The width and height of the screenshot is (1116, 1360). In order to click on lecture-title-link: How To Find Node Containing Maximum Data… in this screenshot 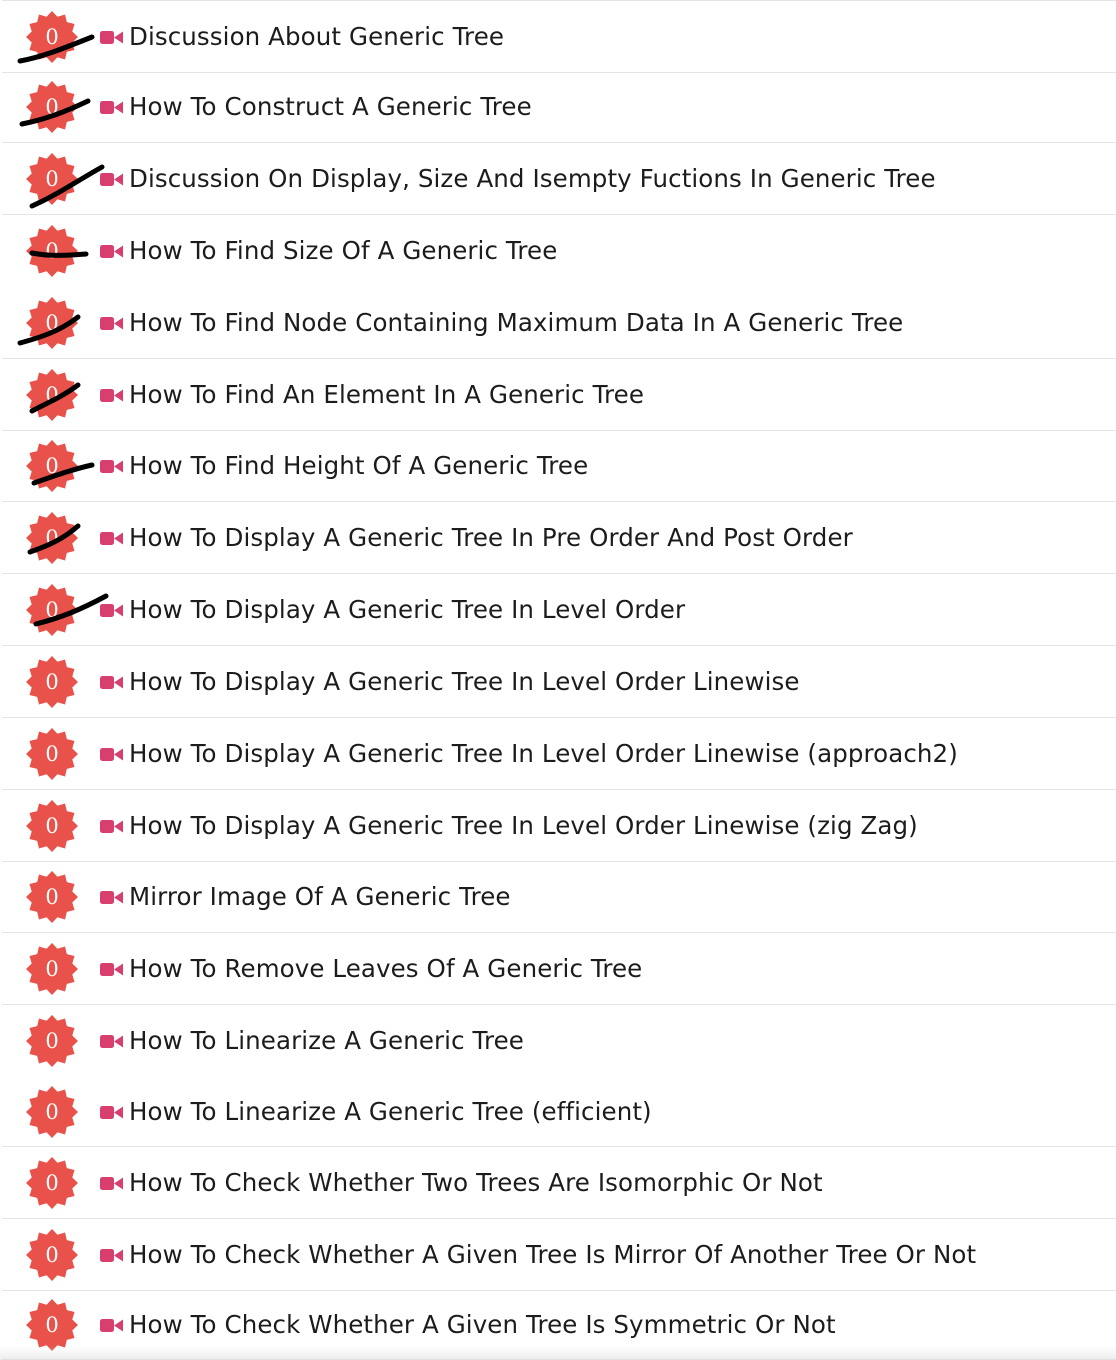, I will do `click(516, 321)`.